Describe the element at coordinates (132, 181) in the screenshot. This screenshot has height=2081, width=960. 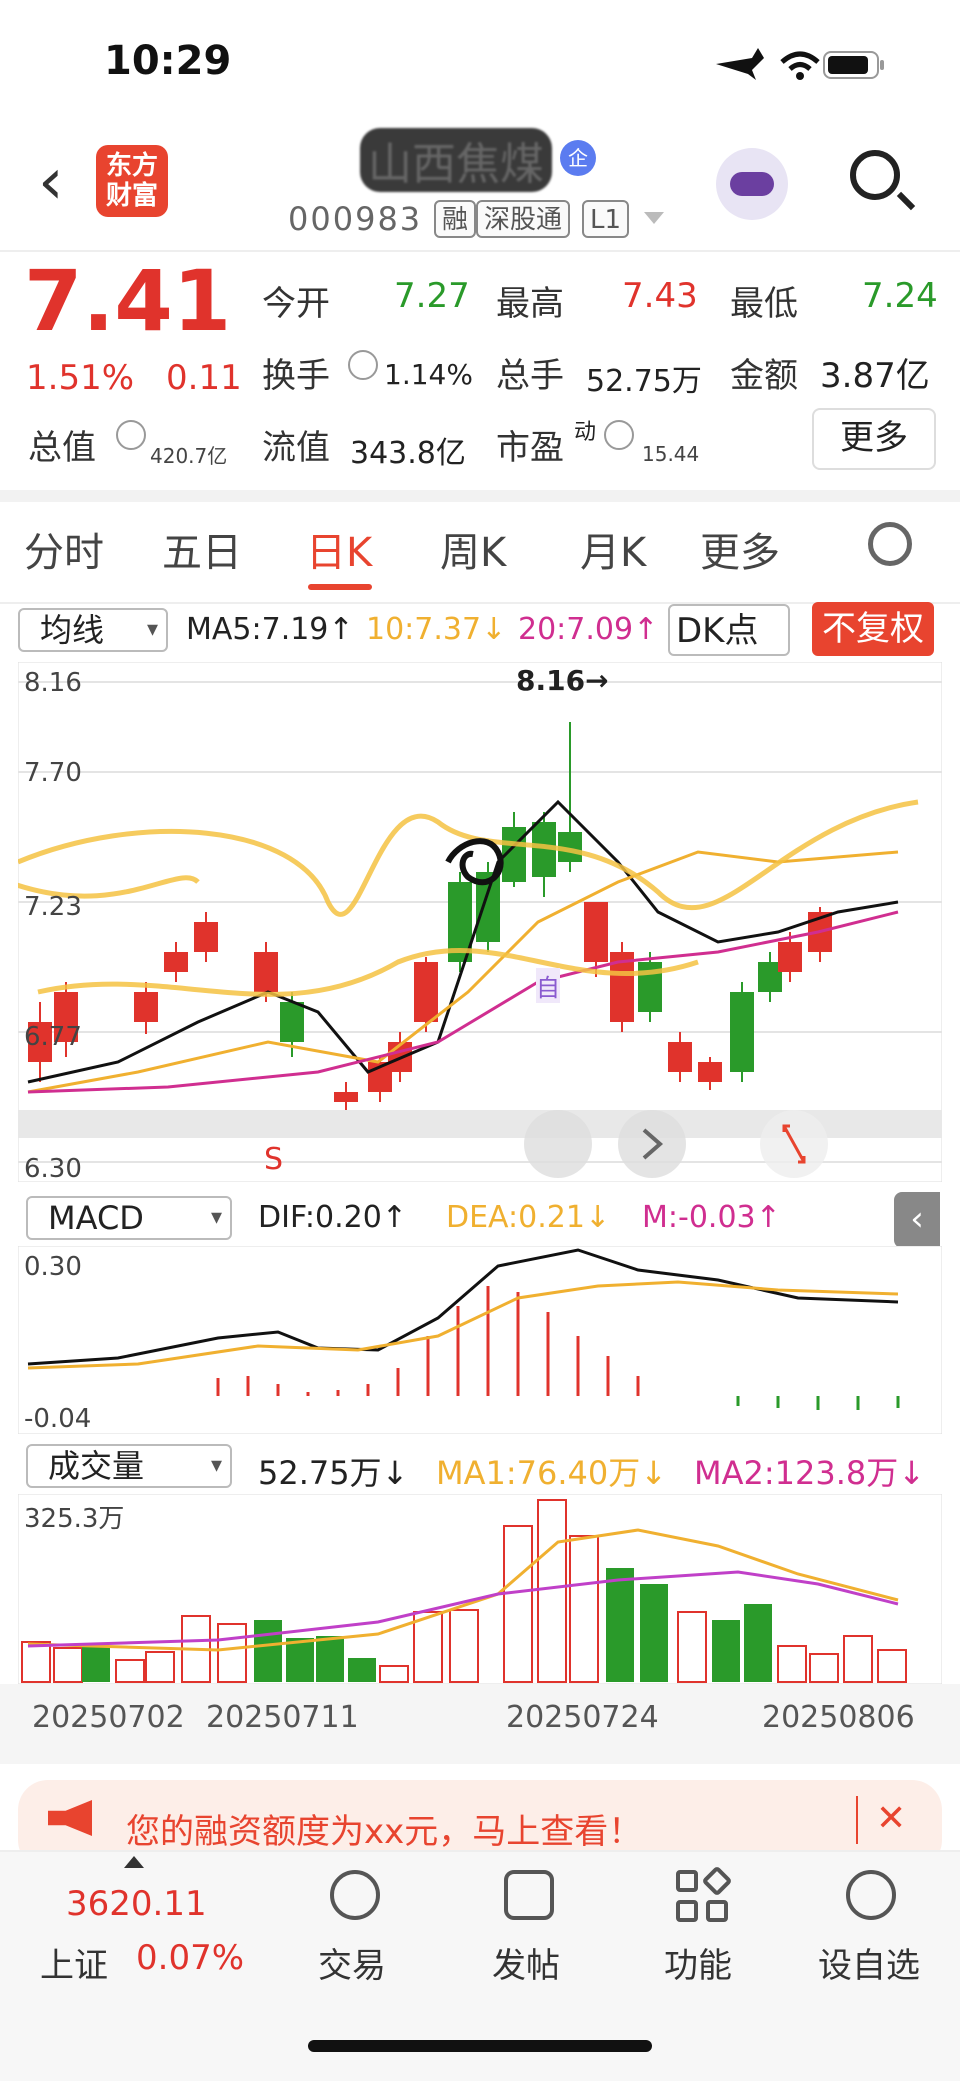
I see `app-logo: 东方 财富` at that location.